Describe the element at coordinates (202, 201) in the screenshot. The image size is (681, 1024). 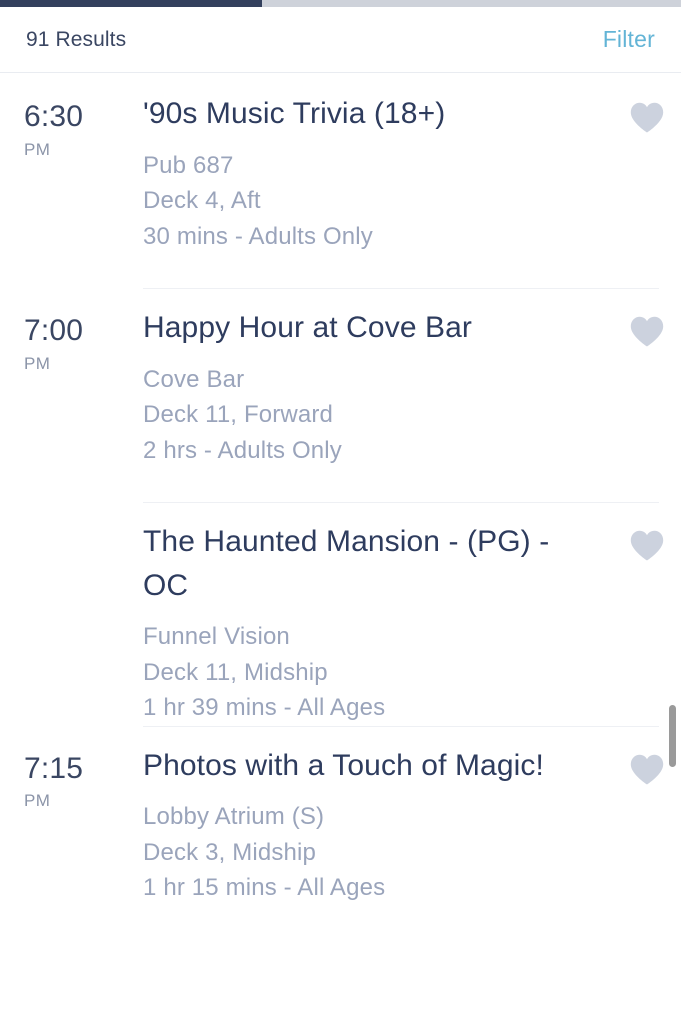
I see `event-location: Deck 4, Aft` at that location.